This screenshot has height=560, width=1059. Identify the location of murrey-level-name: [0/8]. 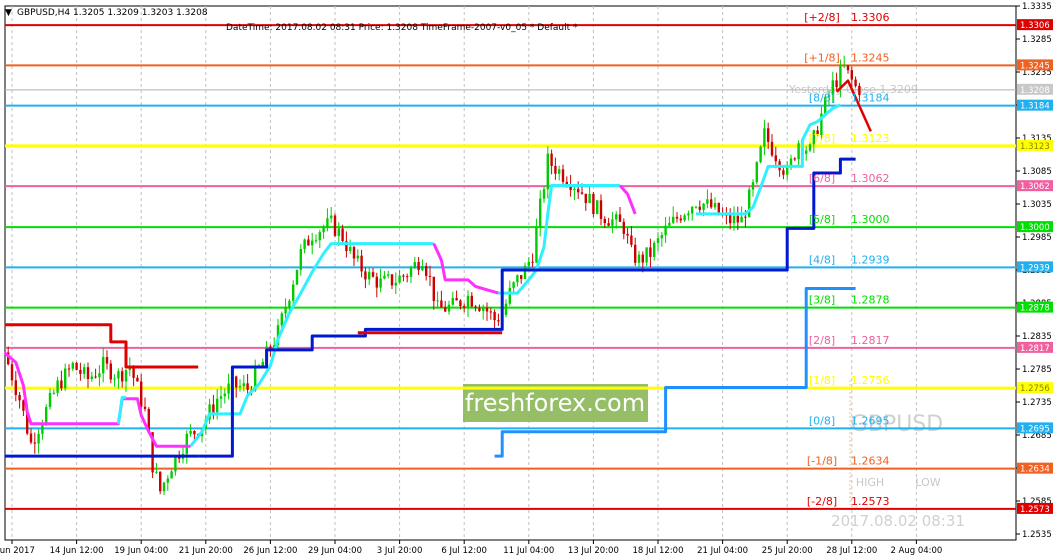
(822, 420).